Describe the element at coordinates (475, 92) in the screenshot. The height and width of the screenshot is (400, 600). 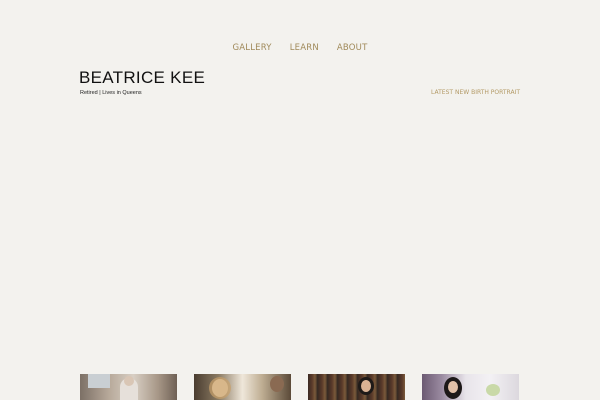
I see `latest-portrait-link: LATEST NEW BIRTH PORTRAIT` at that location.